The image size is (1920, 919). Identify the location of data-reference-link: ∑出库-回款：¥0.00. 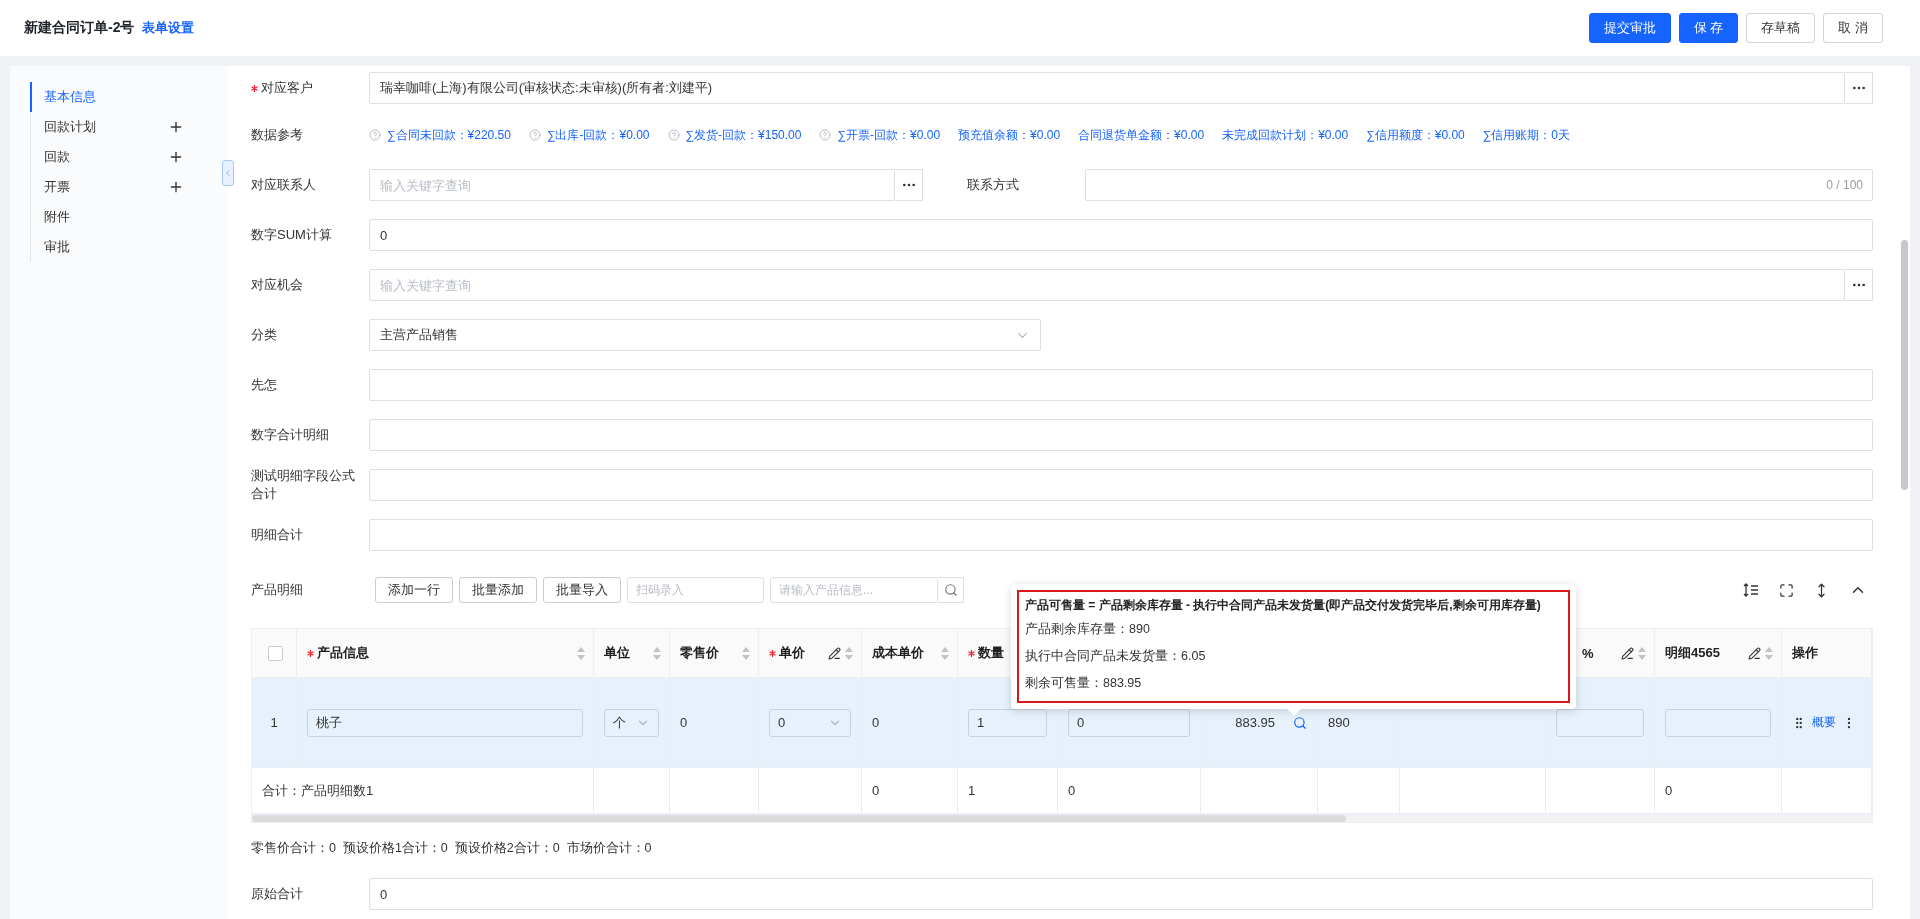
(589, 135).